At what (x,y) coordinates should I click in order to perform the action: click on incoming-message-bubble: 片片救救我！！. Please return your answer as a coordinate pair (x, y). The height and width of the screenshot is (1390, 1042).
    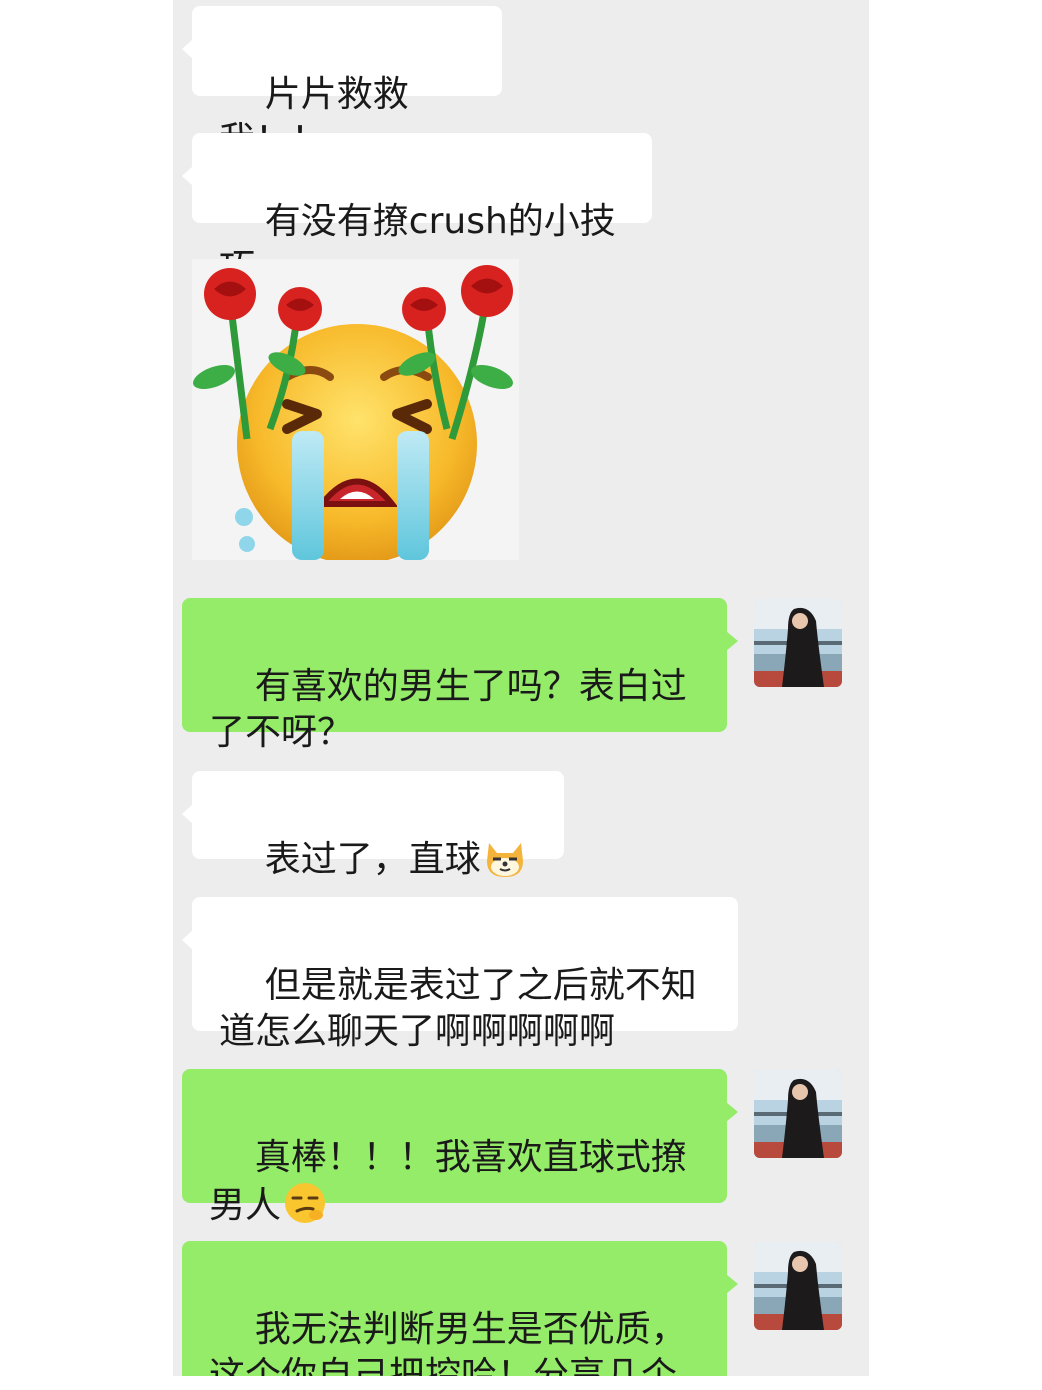
    Looking at the image, I should click on (342, 83).